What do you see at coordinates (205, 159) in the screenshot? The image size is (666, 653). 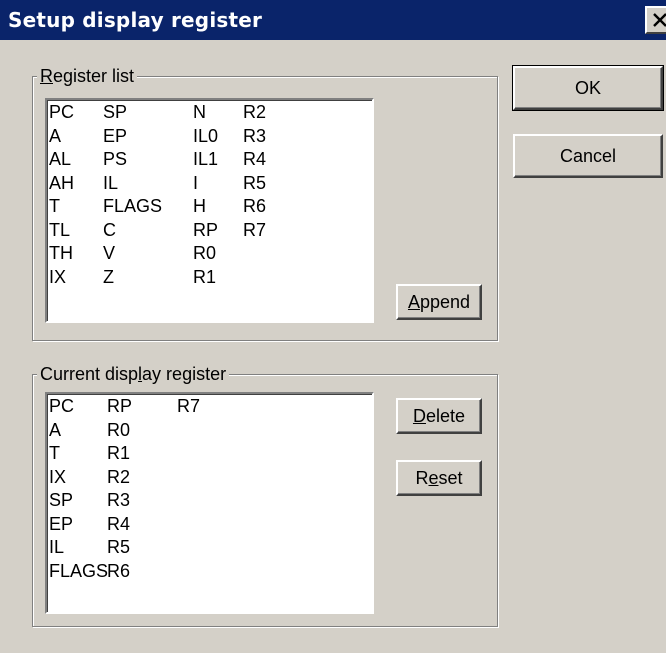 I see `list-item: IL1` at bounding box center [205, 159].